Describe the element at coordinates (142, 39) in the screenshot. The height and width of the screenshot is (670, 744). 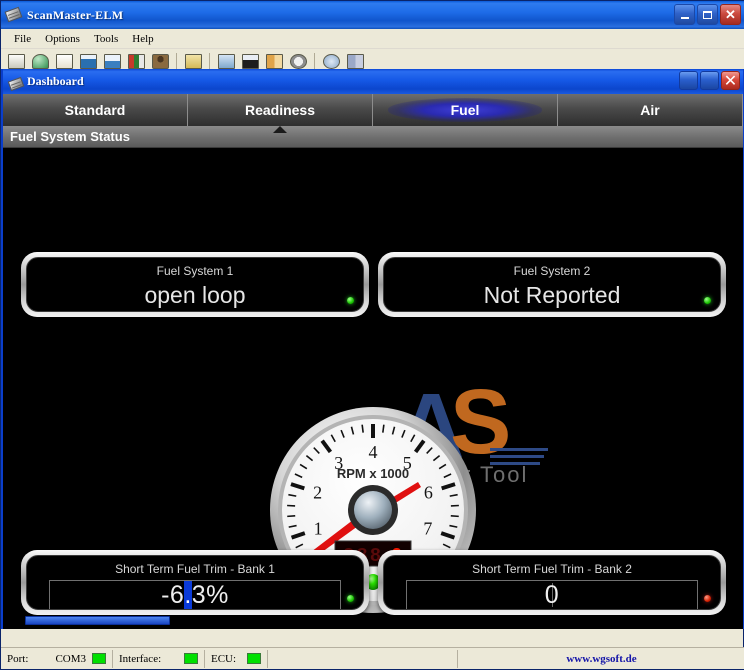
I see `menu-item-help: Help` at that location.